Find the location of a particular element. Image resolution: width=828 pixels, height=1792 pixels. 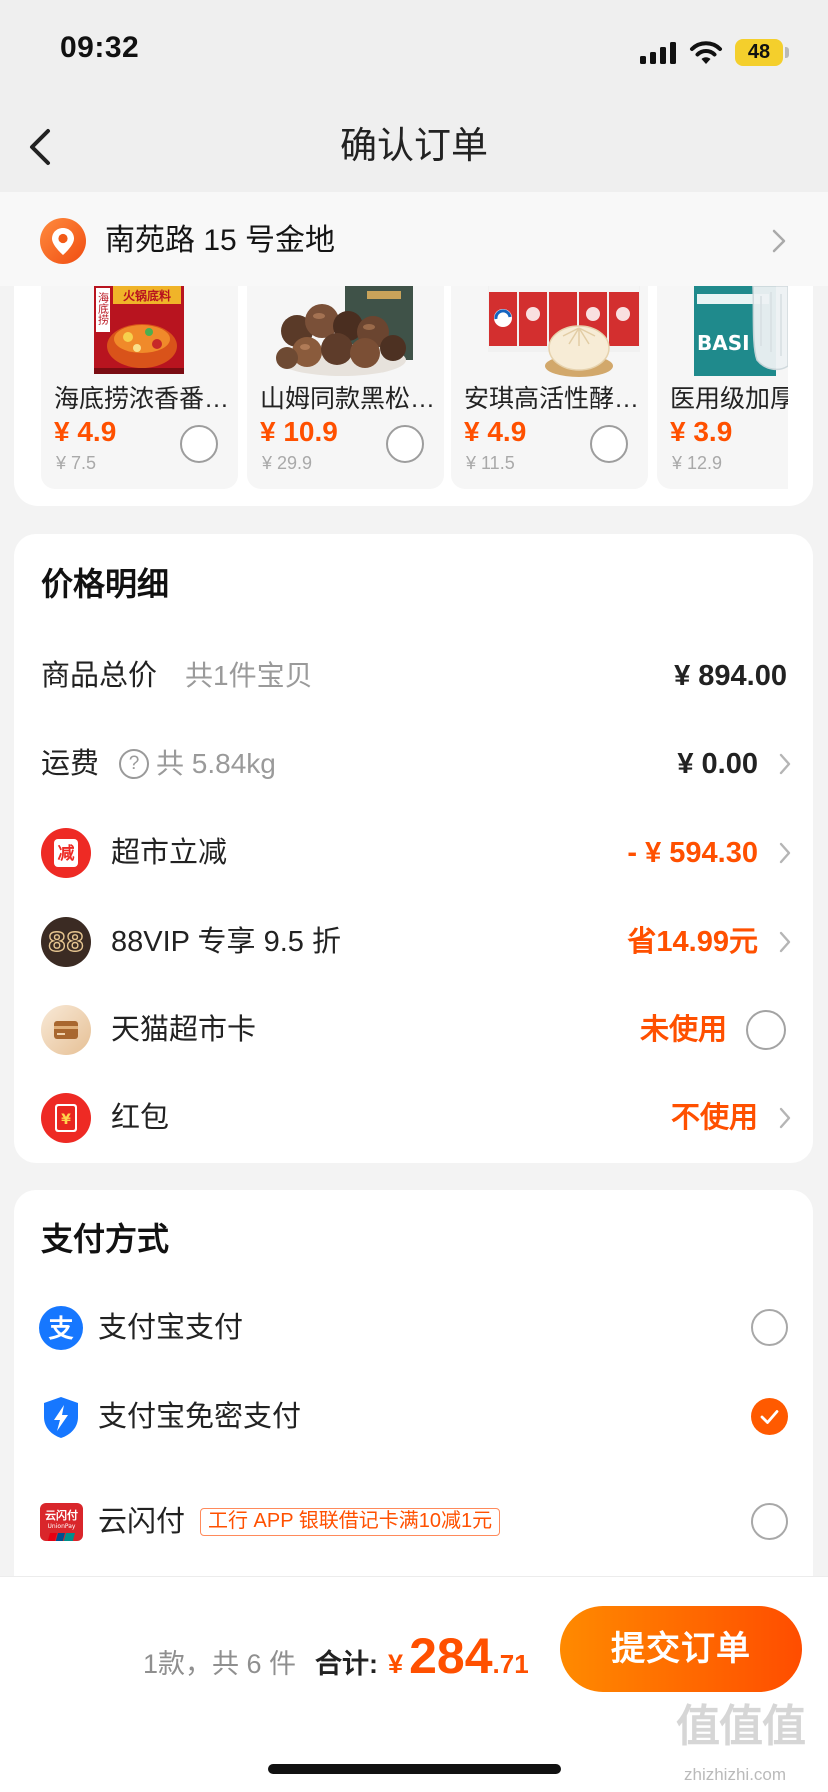

product-name: 医用级加厚 is located at coordinates (729, 399).